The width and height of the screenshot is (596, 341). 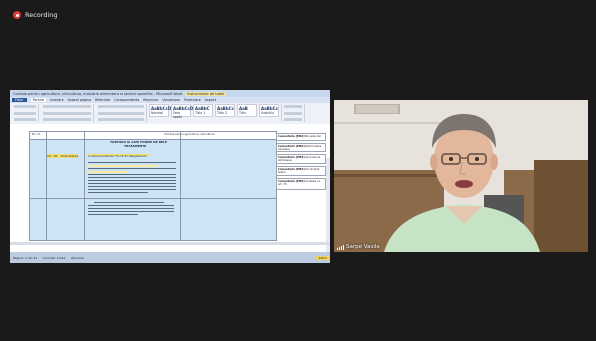 What do you see at coordinates (227, 186) in the screenshot?
I see `column-proposal` at bounding box center [227, 186].